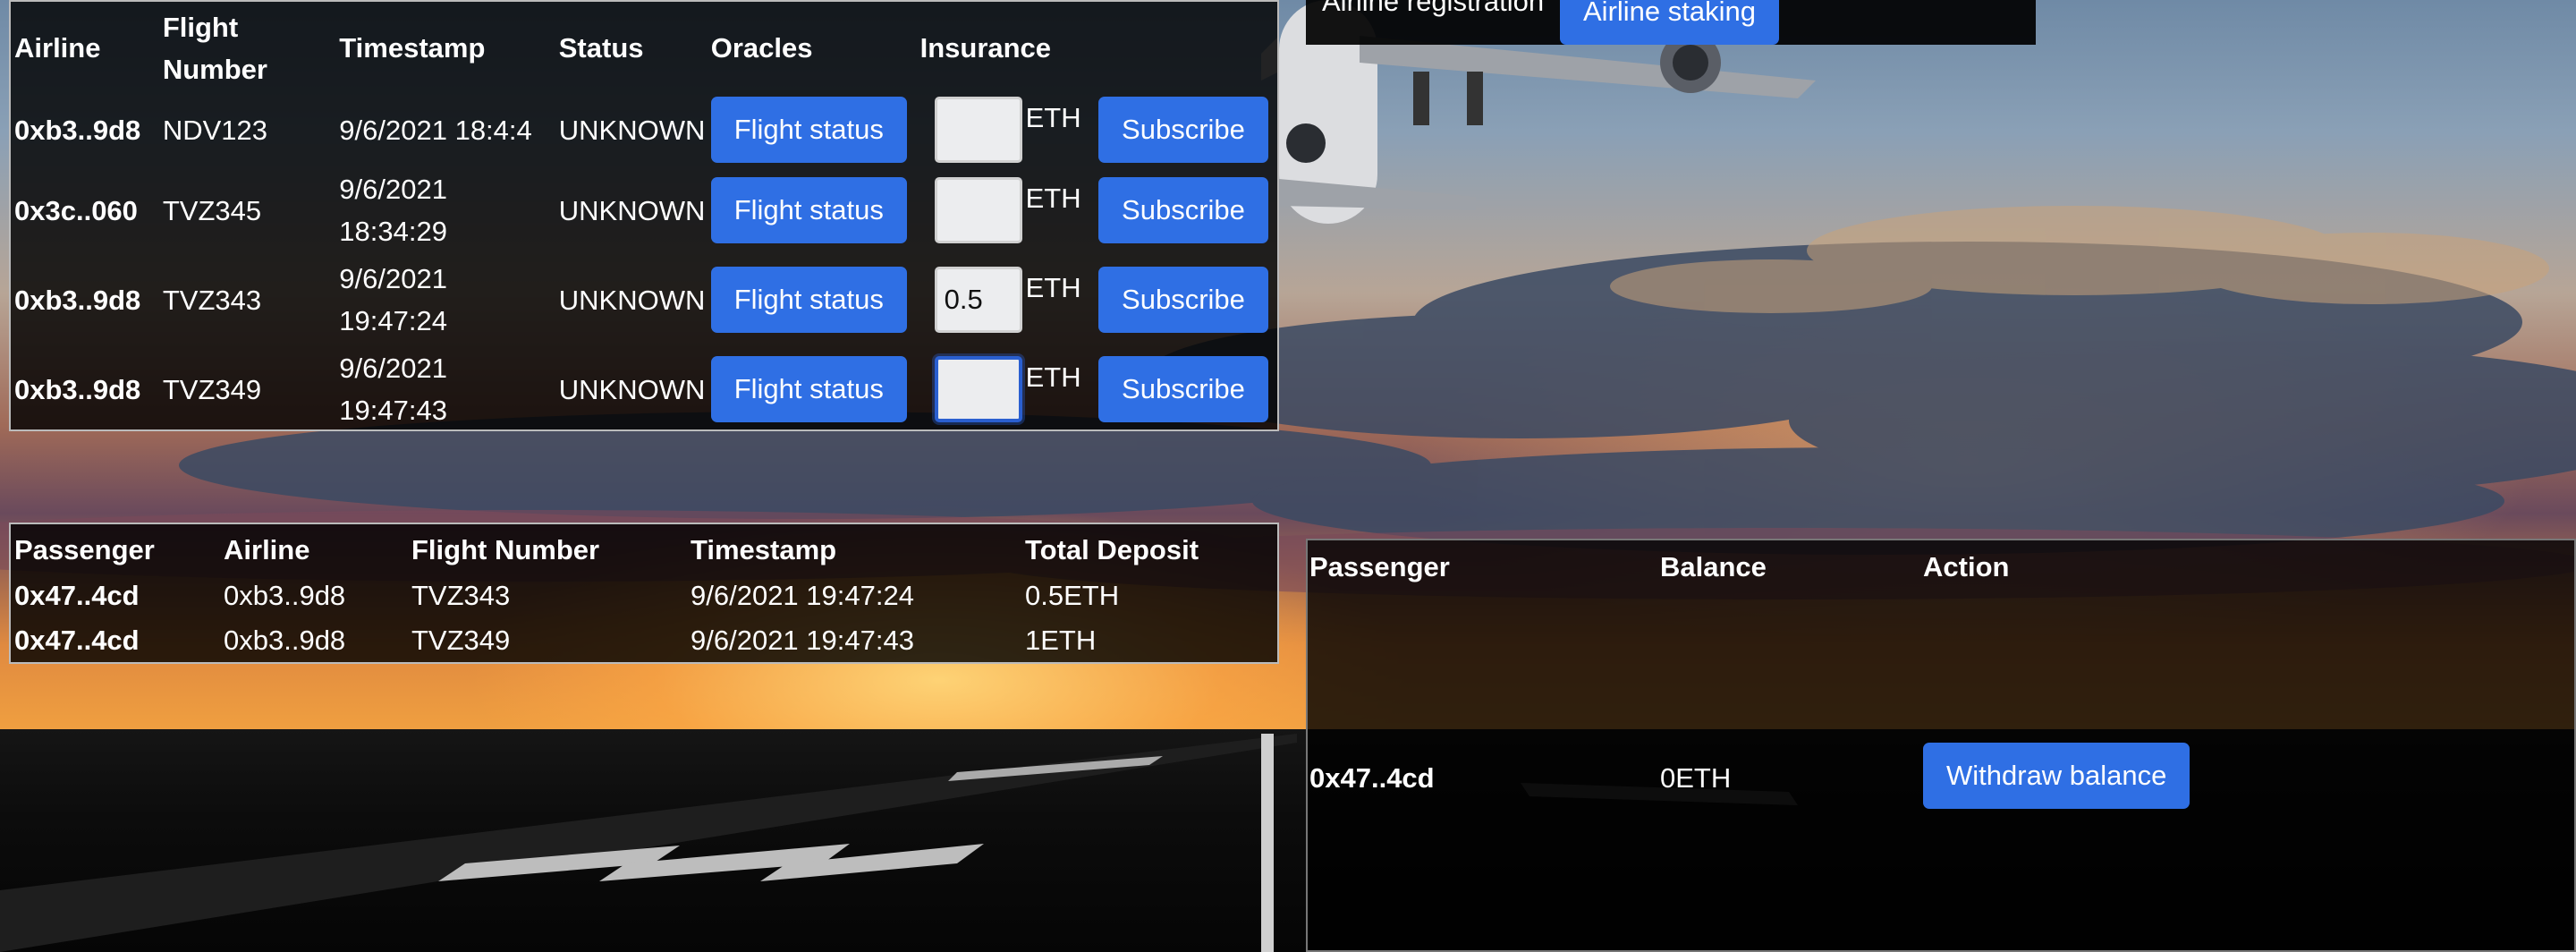  What do you see at coordinates (393, 410) in the screenshot?
I see `flight-timestamp-time: 19:47:43` at bounding box center [393, 410].